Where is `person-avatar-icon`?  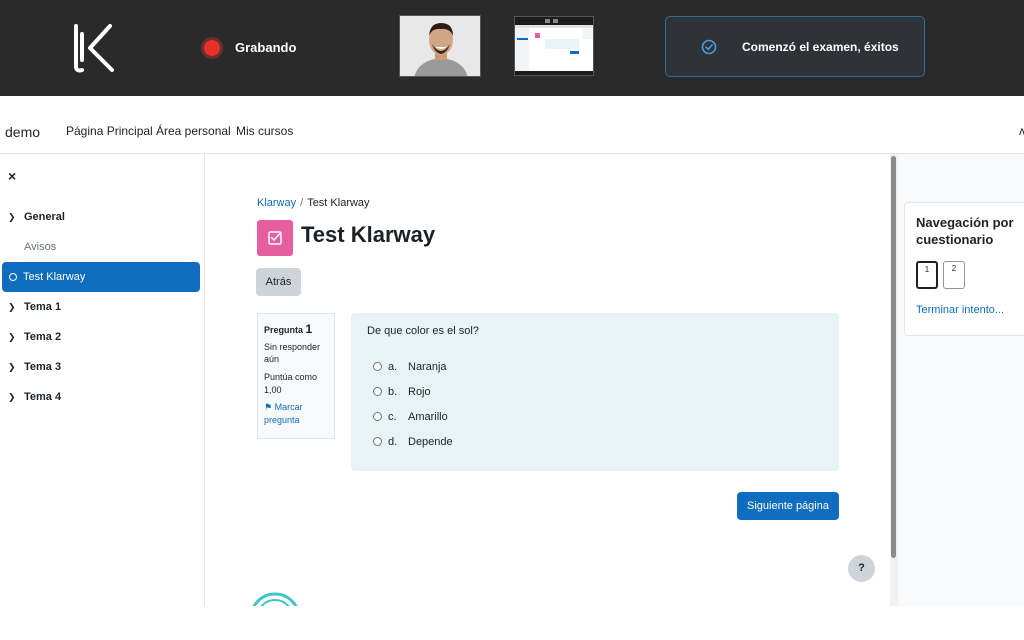 person-avatar-icon is located at coordinates (440, 46).